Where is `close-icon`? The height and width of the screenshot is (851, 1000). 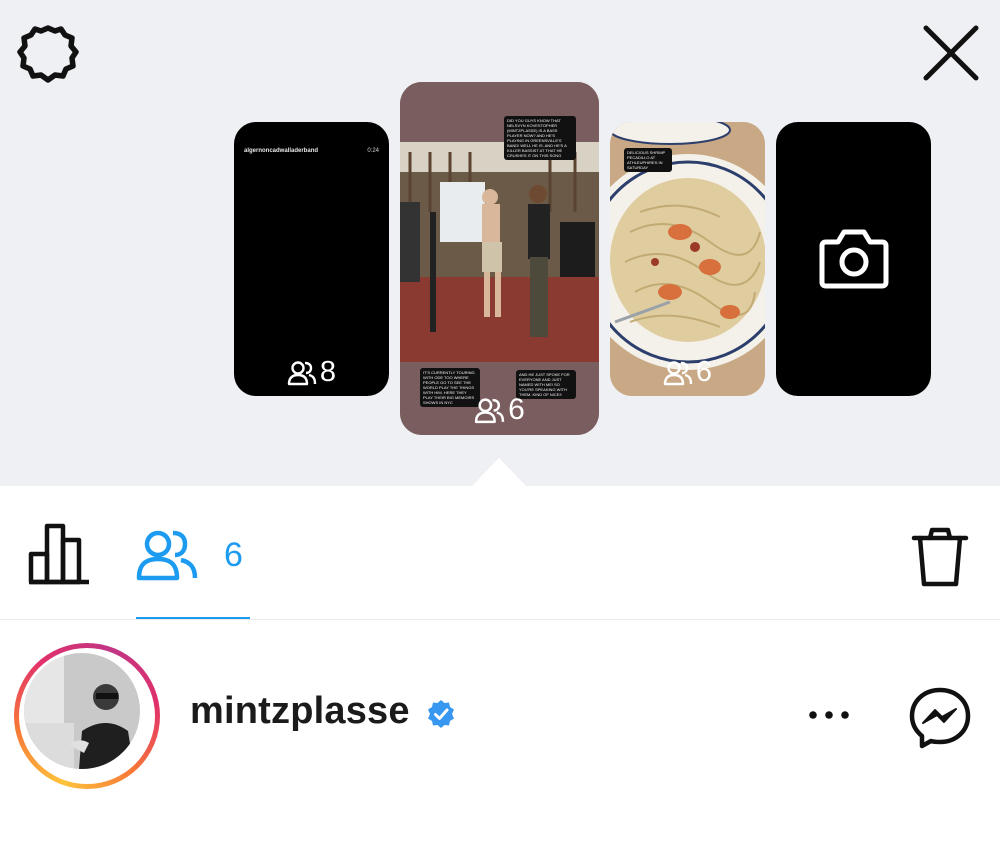 close-icon is located at coordinates (950, 52).